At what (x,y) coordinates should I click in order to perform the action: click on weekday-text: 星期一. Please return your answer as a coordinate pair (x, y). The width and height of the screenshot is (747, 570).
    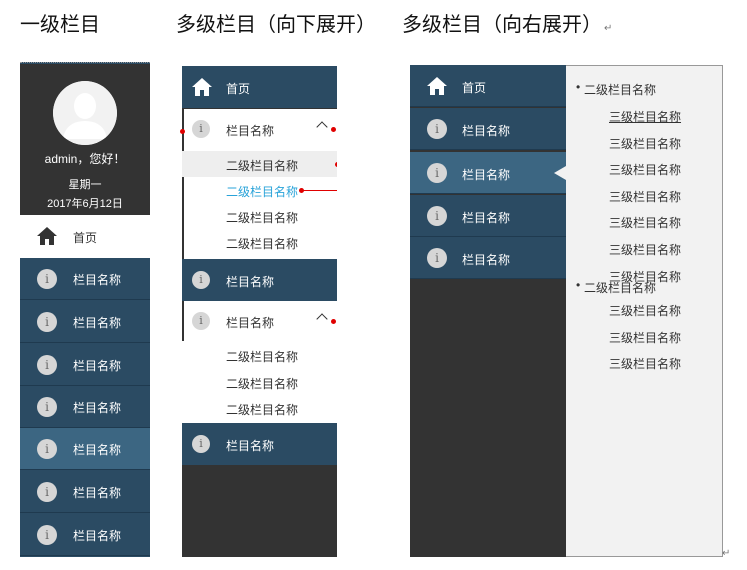
    Looking at the image, I should click on (85, 185).